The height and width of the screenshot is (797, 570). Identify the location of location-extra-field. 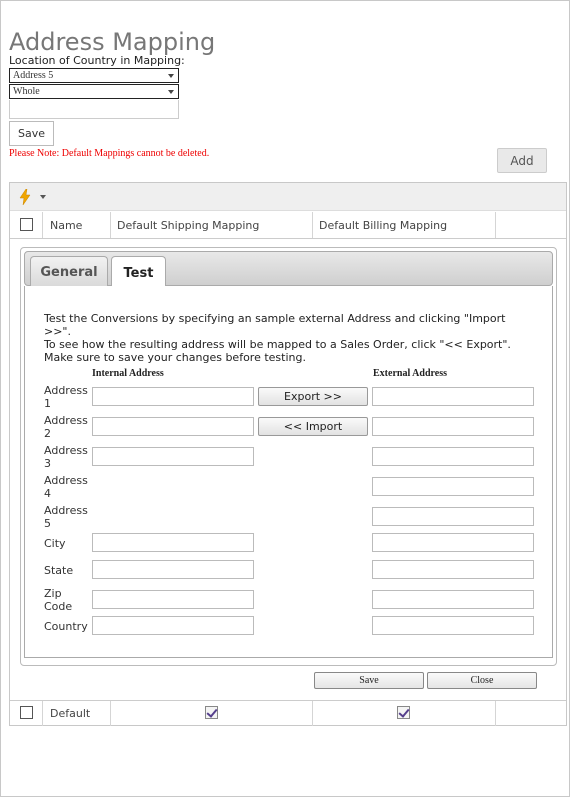
(94, 109).